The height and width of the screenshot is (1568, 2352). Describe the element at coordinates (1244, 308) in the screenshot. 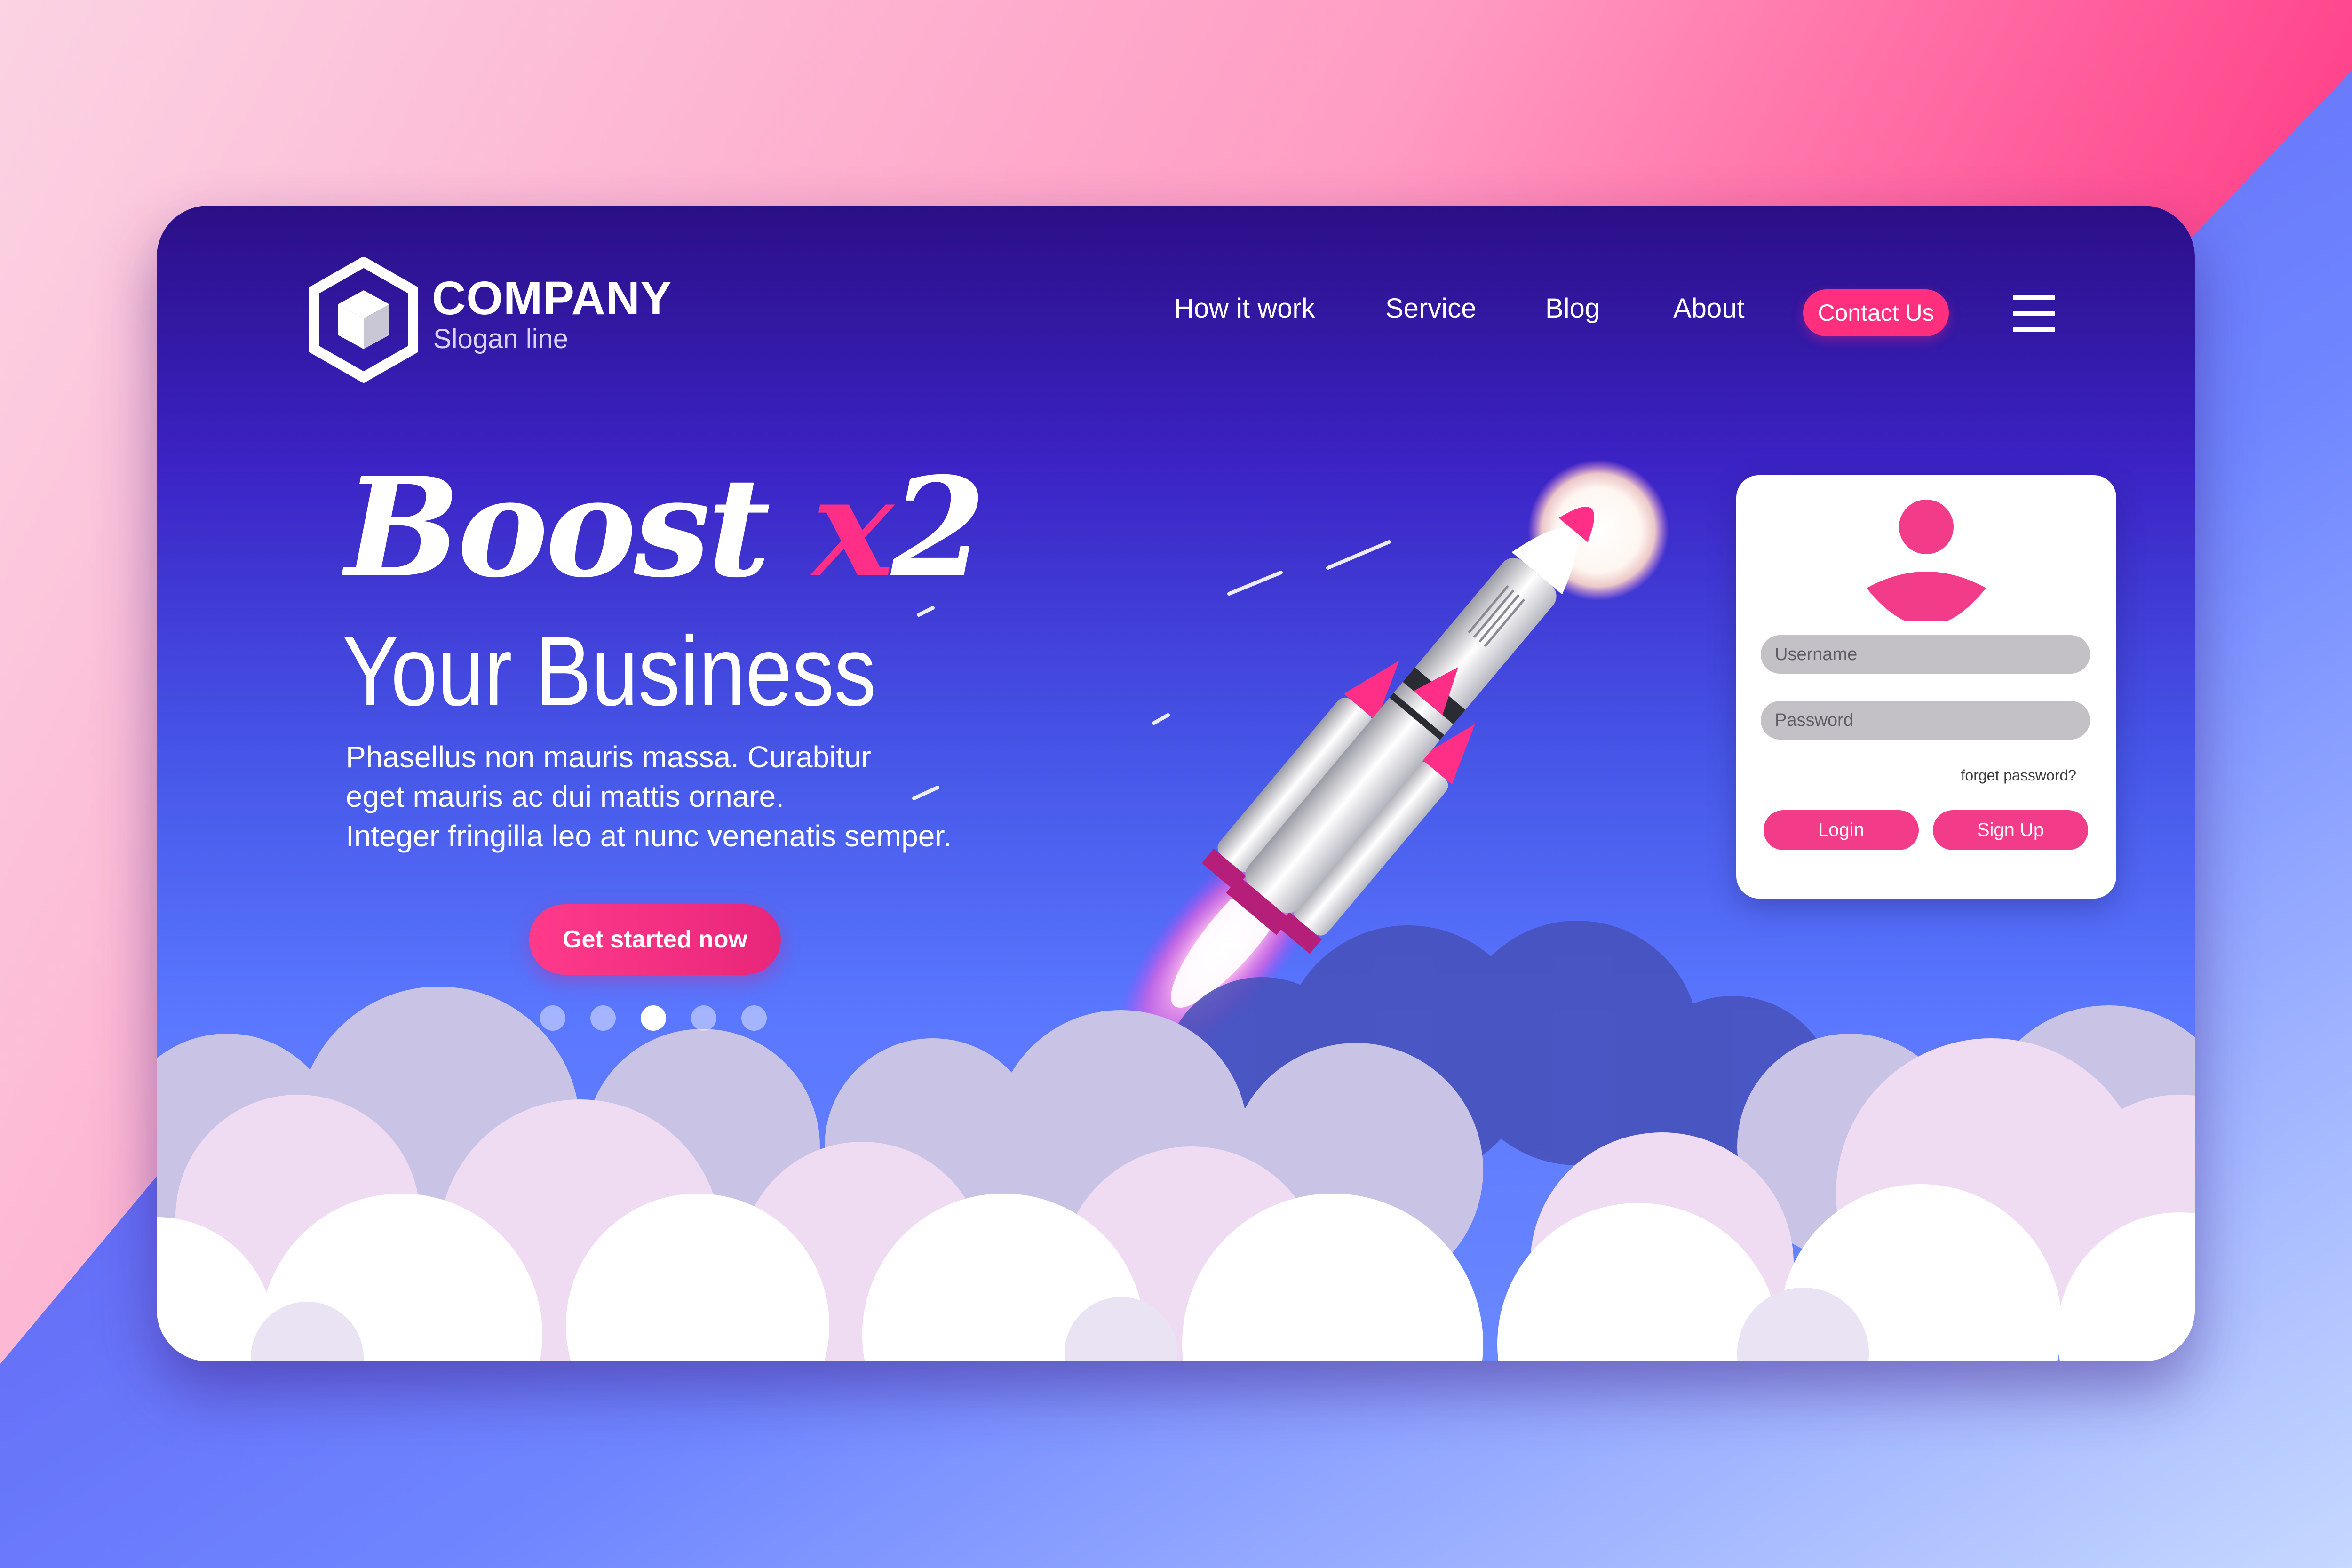

I see `nav-how-it-work: How it work` at that location.